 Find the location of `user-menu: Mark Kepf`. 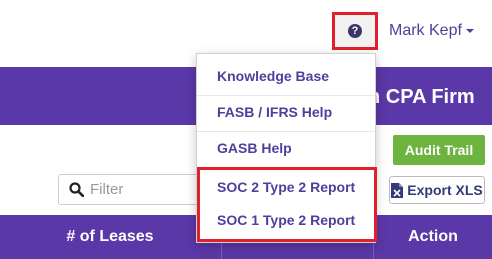

user-menu: Mark Kepf is located at coordinates (431, 31).